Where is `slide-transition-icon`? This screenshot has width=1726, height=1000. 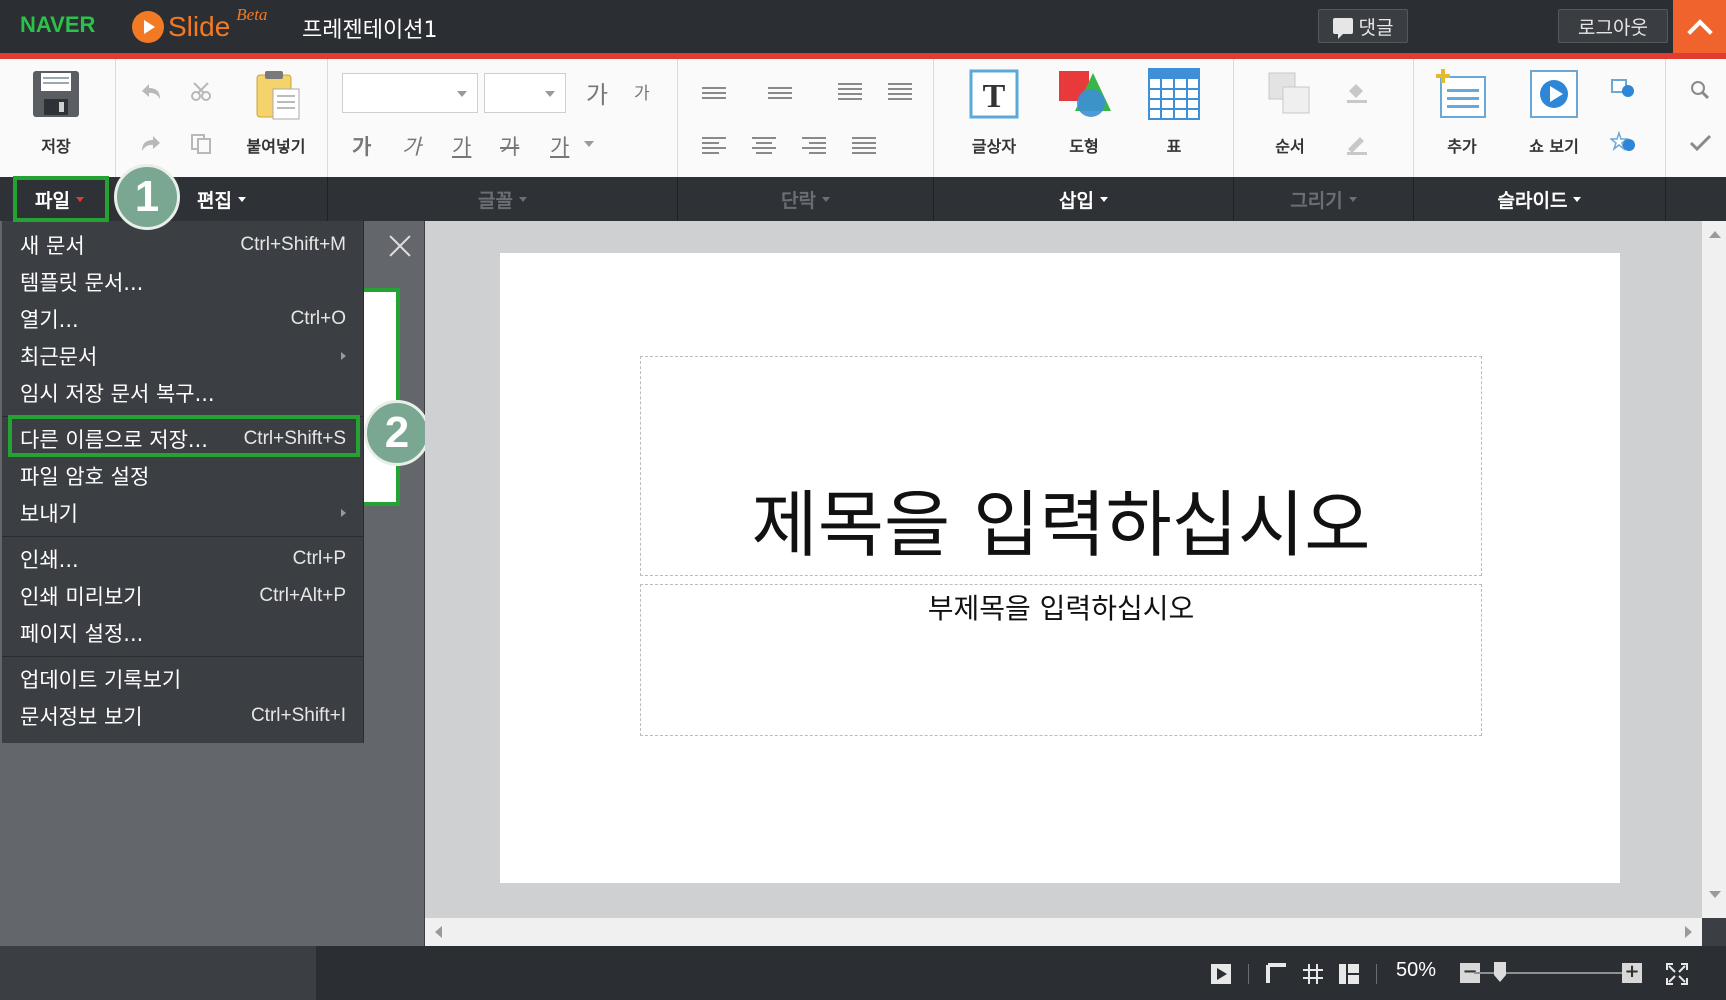 slide-transition-icon is located at coordinates (1623, 88).